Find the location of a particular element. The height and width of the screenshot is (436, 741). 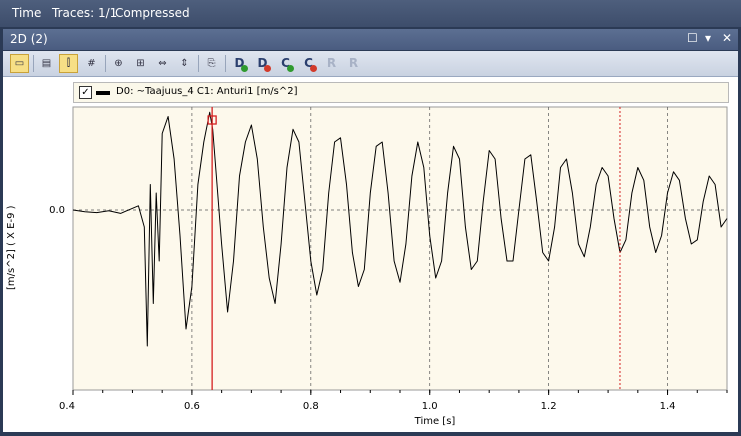

x-axis-ticks: 0.4 0.6 0.8 1.0 1.2 1.4 is located at coordinates (393, 401).